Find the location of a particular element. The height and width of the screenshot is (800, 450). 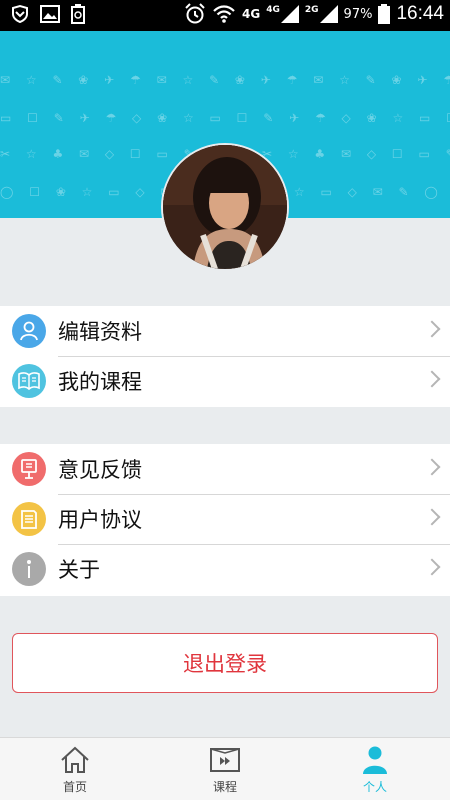

menu-item-label: 关于 is located at coordinates (79, 570).